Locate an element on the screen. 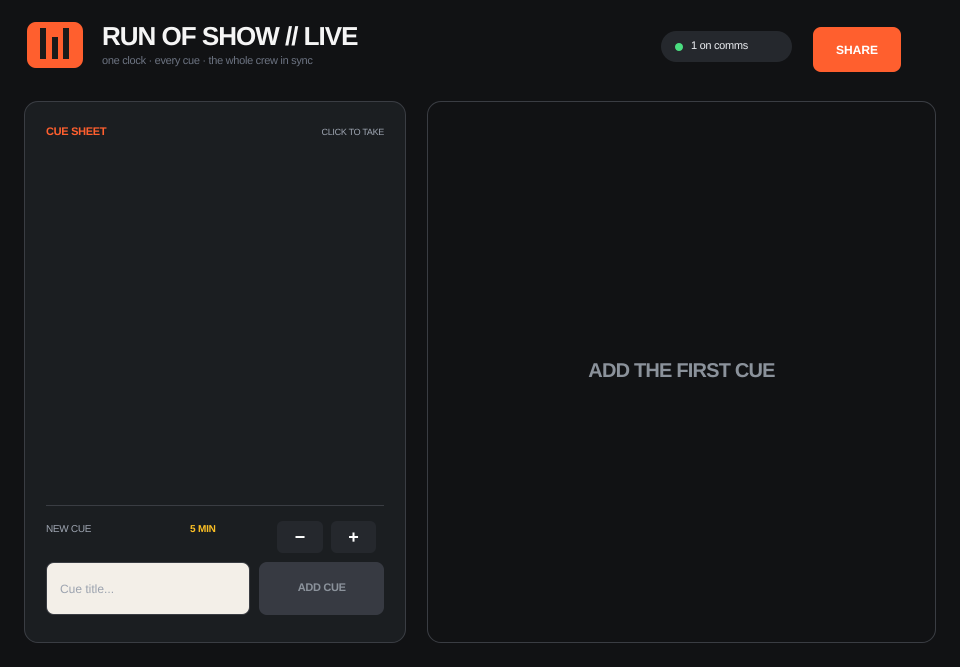 This screenshot has width=960, height=667. app-title: RUN OF SHOW // LIVE is located at coordinates (230, 36).